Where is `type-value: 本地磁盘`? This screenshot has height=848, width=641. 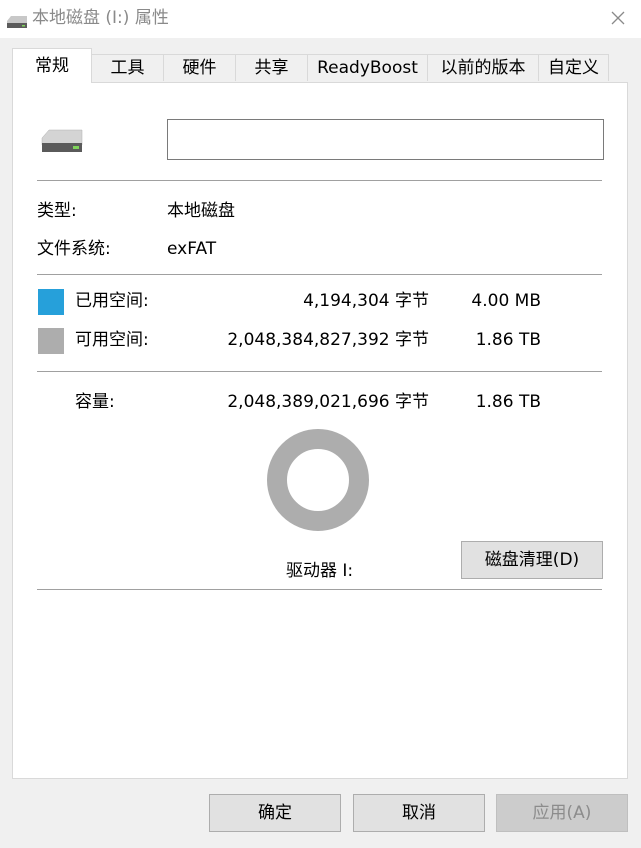 type-value: 本地磁盘 is located at coordinates (201, 211).